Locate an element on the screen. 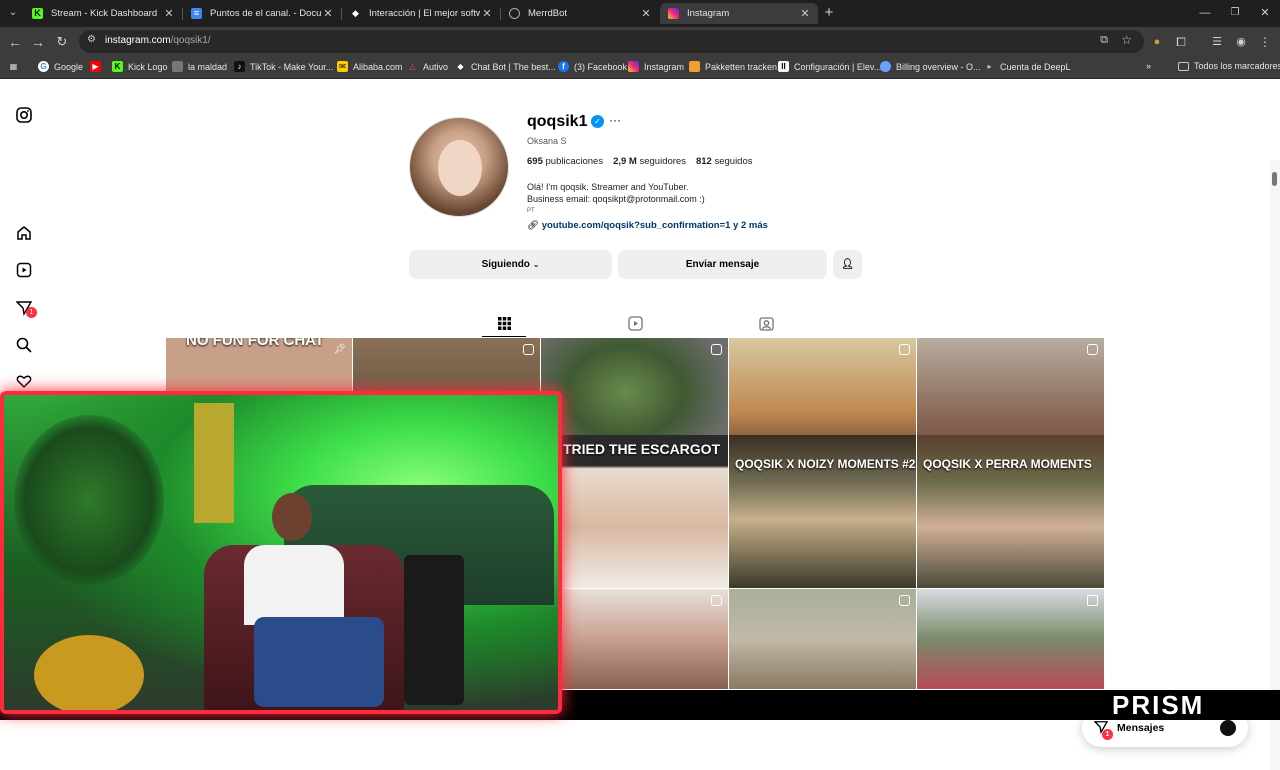 Image resolution: width=1280 pixels, height=770 pixels. tab-posts-grid-icon is located at coordinates (504, 323).